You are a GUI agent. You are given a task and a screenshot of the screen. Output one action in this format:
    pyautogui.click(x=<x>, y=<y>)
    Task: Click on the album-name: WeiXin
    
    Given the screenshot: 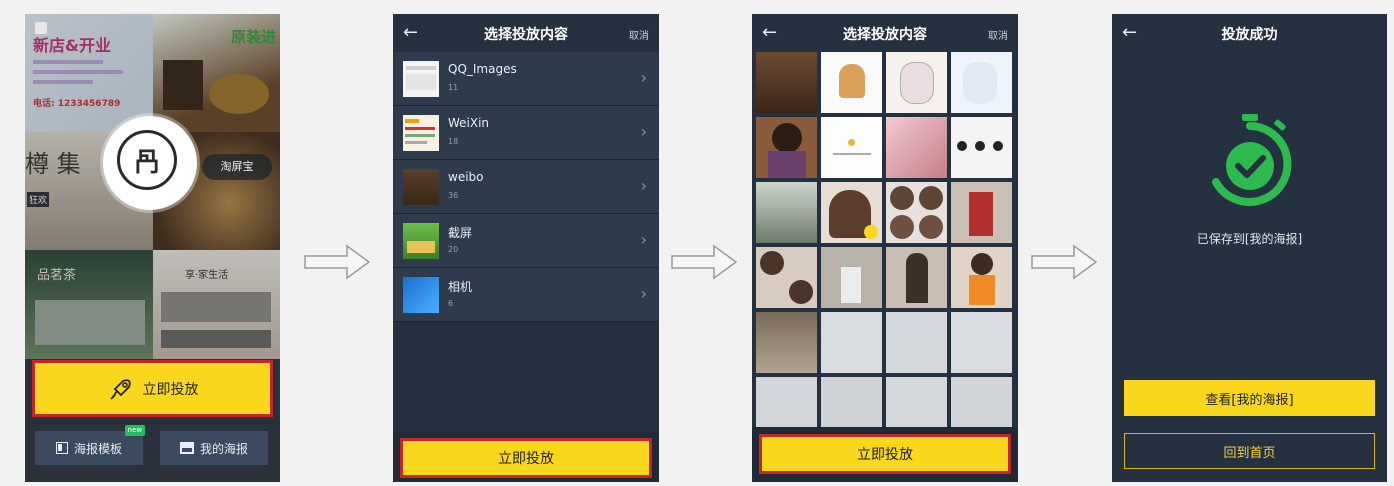 What is the action you would take?
    pyautogui.click(x=469, y=123)
    